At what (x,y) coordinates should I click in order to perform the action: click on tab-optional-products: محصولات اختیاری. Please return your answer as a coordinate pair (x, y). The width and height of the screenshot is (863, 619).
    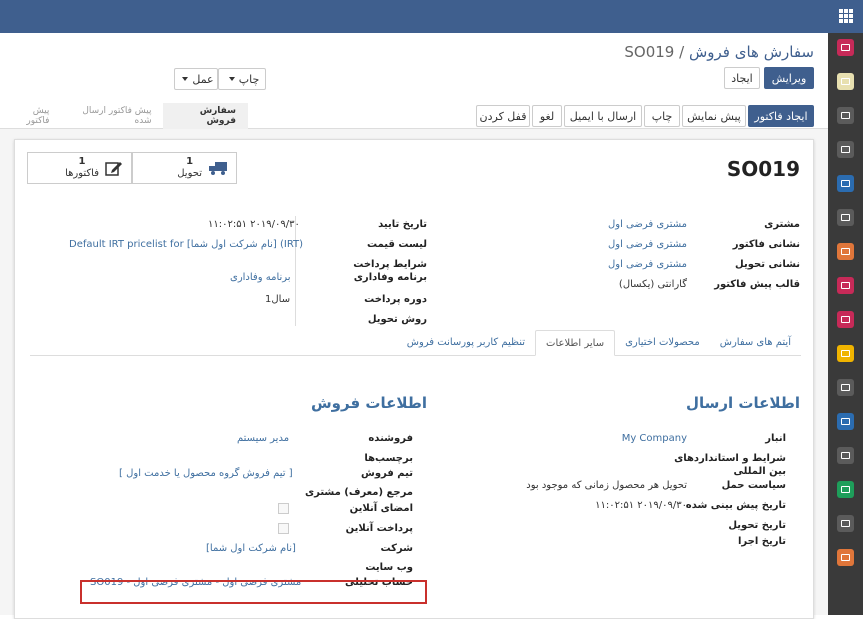
    Looking at the image, I should click on (662, 342).